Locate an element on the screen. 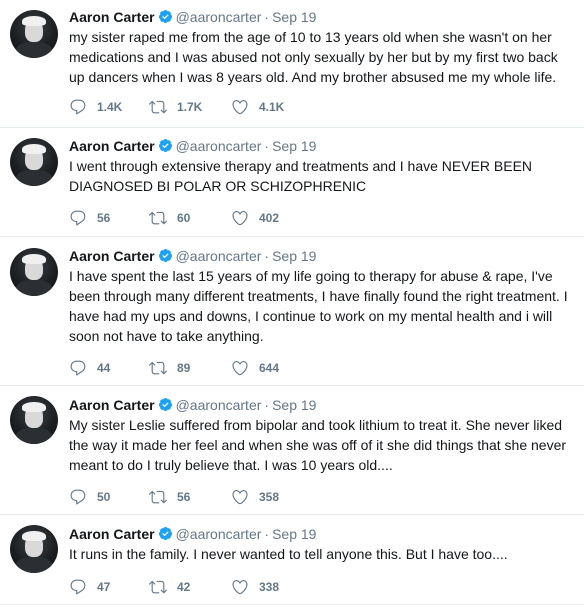 The height and width of the screenshot is (605, 584). like-button: 402 is located at coordinates (255, 218).